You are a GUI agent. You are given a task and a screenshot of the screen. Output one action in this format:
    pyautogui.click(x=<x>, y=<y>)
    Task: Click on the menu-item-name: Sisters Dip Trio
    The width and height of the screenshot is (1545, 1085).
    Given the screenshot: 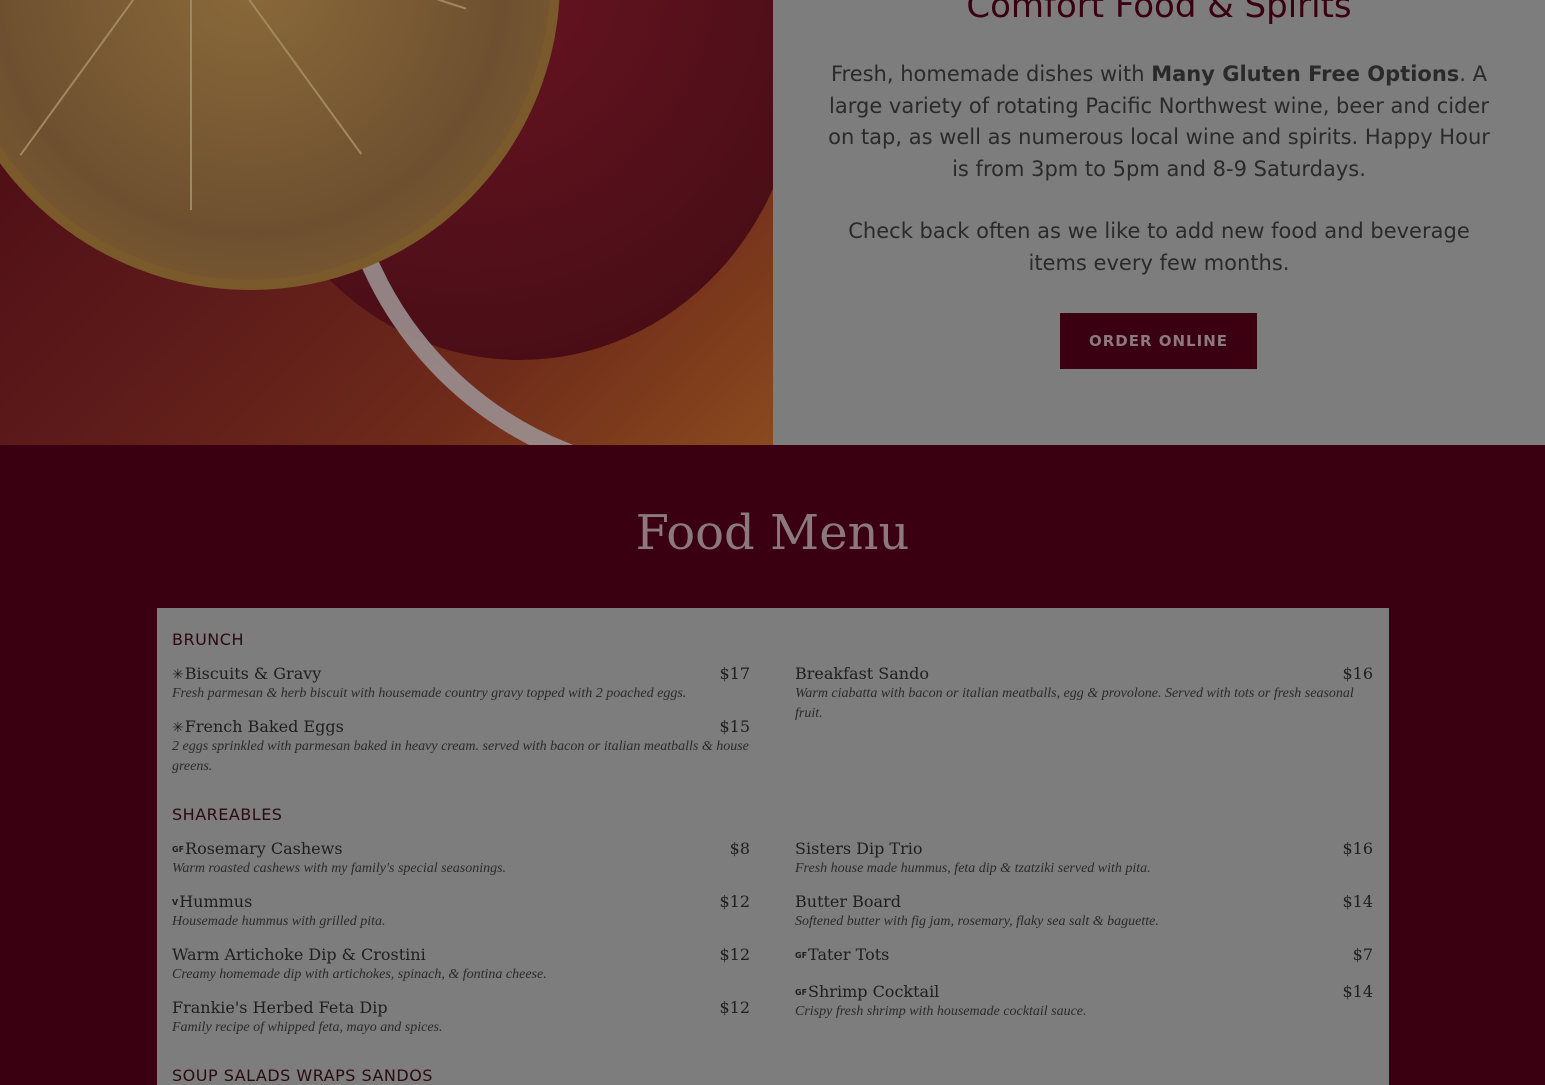 What is the action you would take?
    pyautogui.click(x=858, y=848)
    